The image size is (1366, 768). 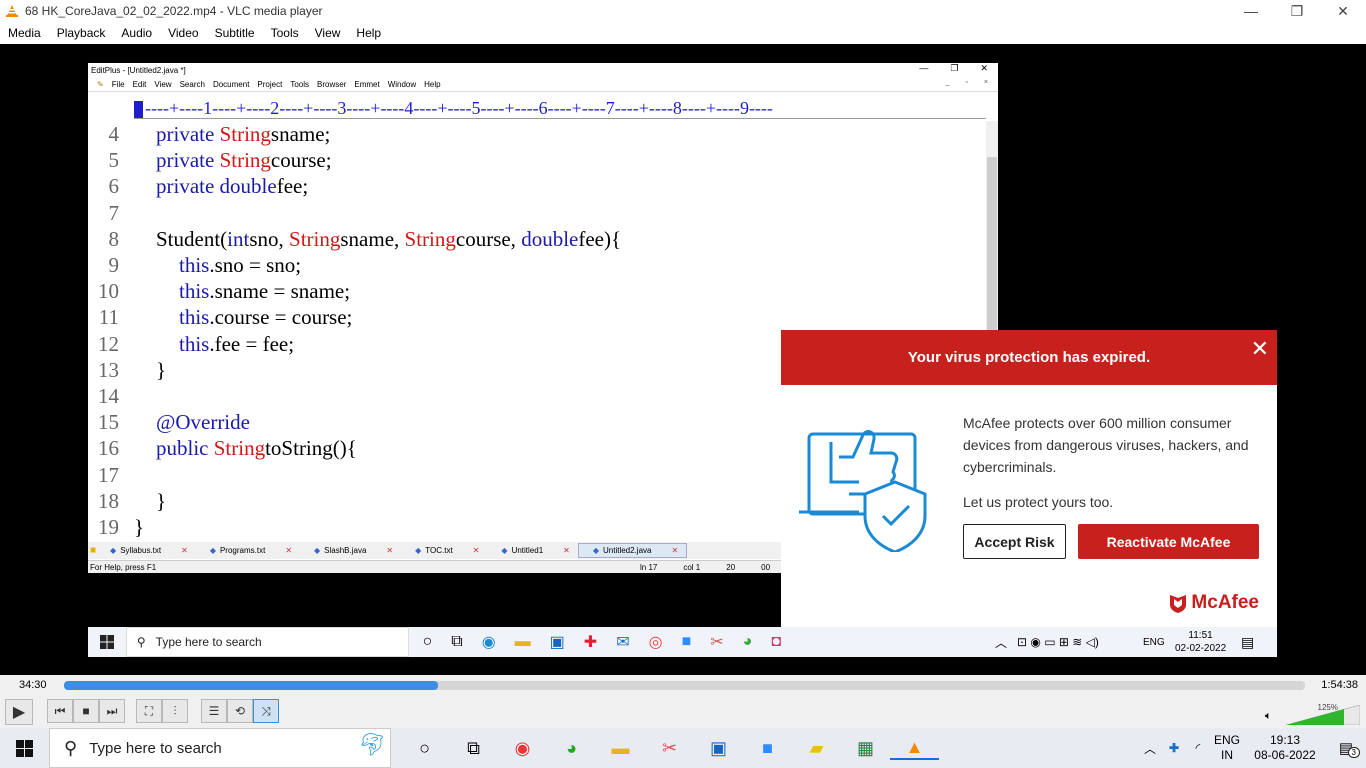 I want to click on start-button, so click(x=24, y=748).